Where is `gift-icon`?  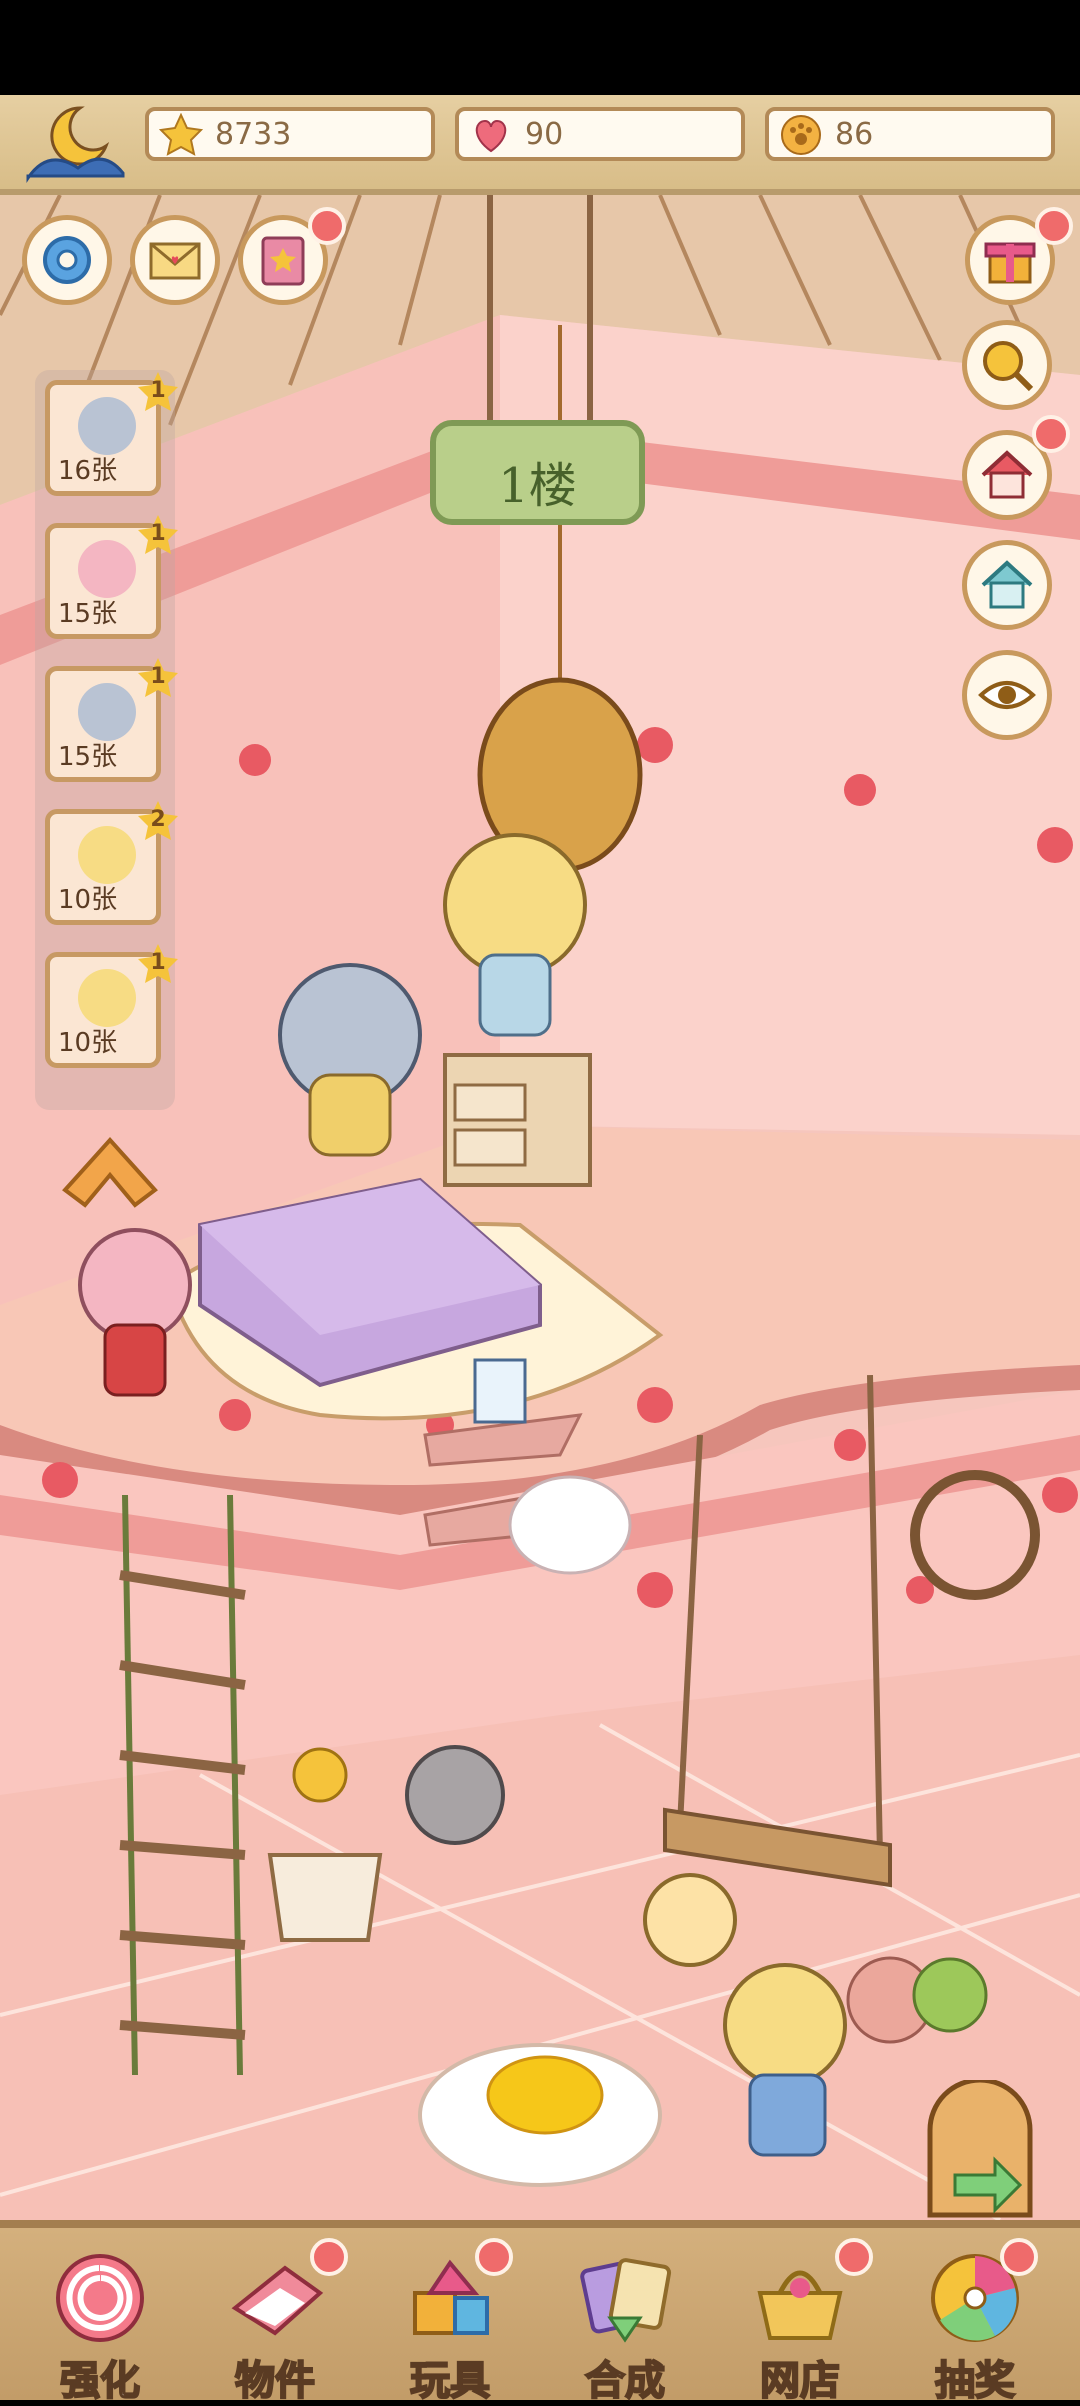
gift-icon is located at coordinates (1010, 263).